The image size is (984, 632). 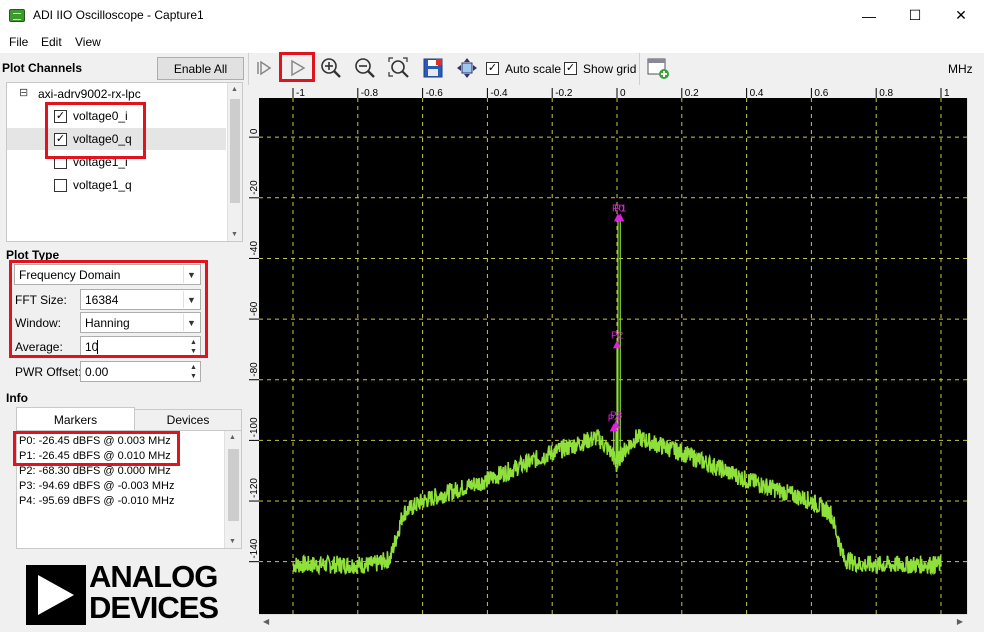 I want to click on plot-type-title: Plot Type, so click(x=33, y=255).